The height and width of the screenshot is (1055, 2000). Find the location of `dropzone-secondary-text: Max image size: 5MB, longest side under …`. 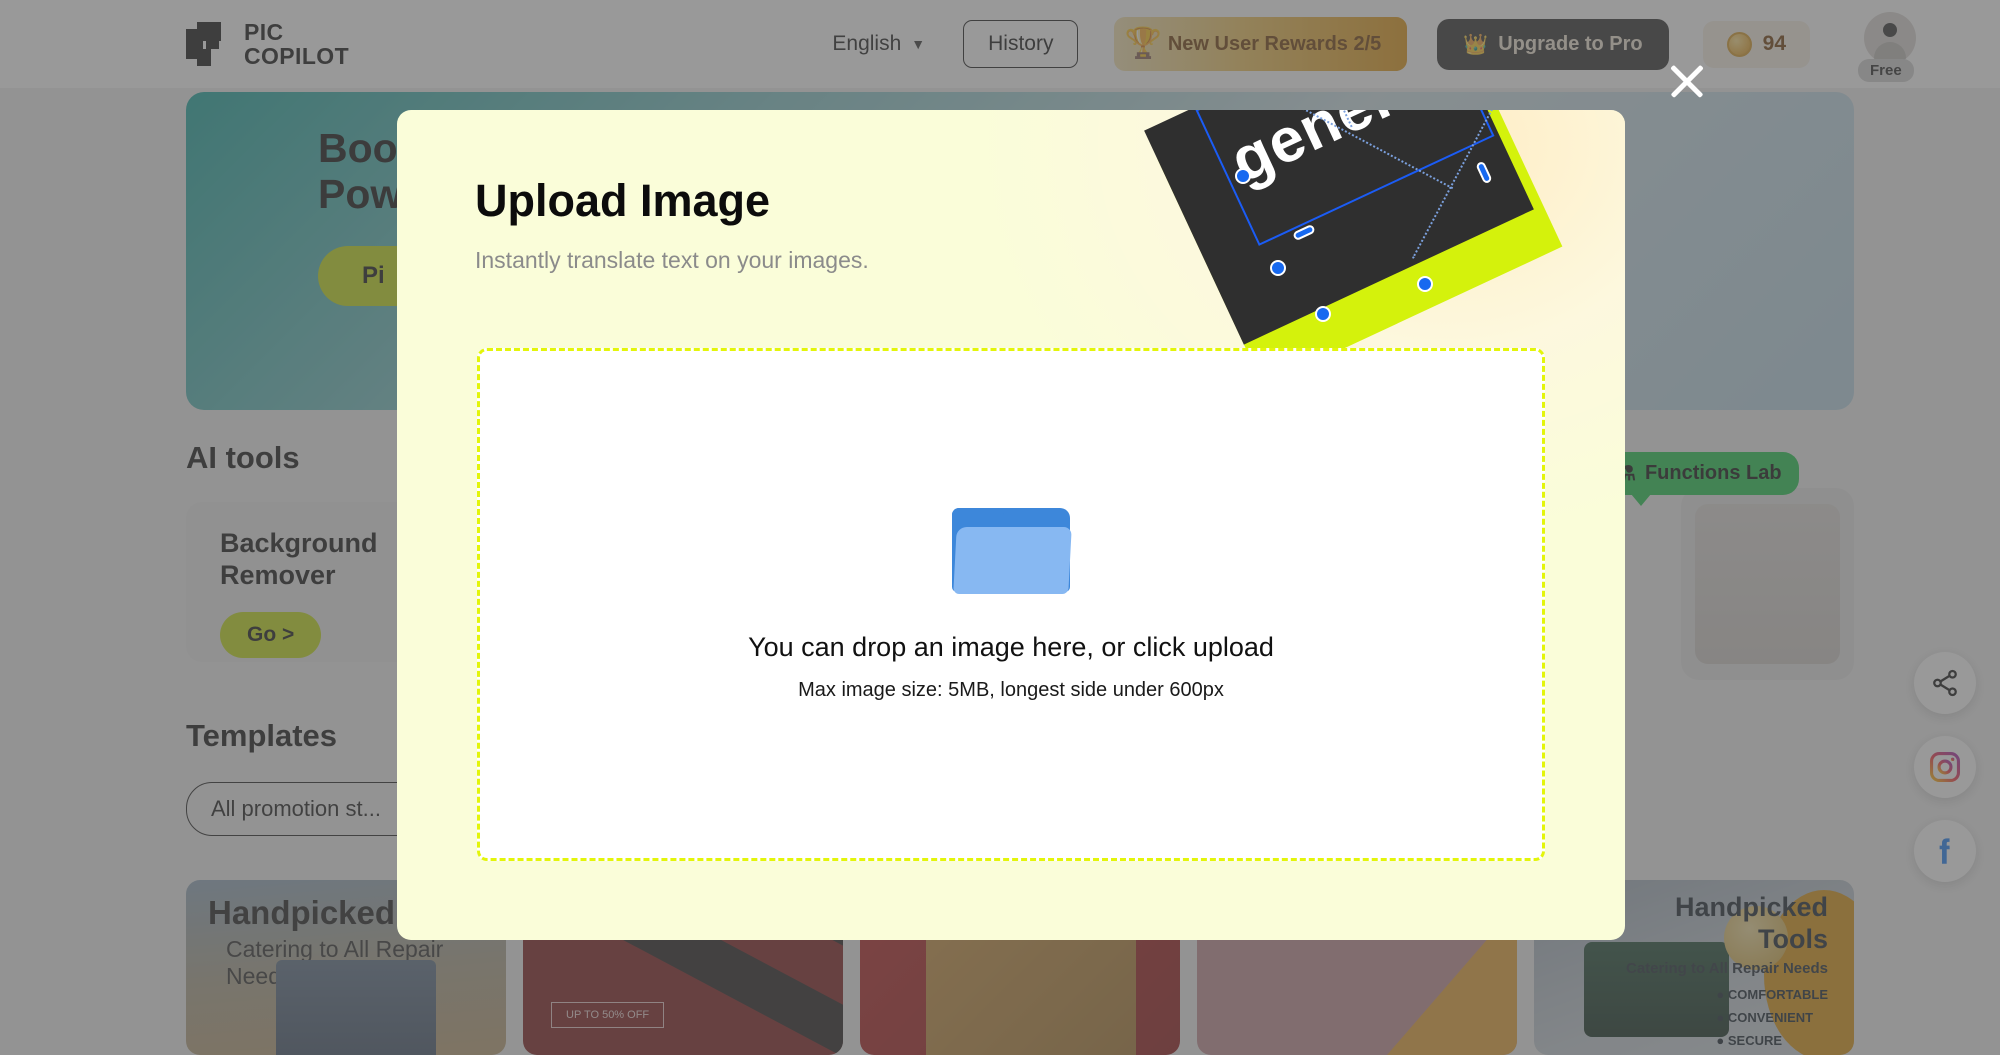

dropzone-secondary-text: Max image size: 5MB, longest side under … is located at coordinates (1011, 689).